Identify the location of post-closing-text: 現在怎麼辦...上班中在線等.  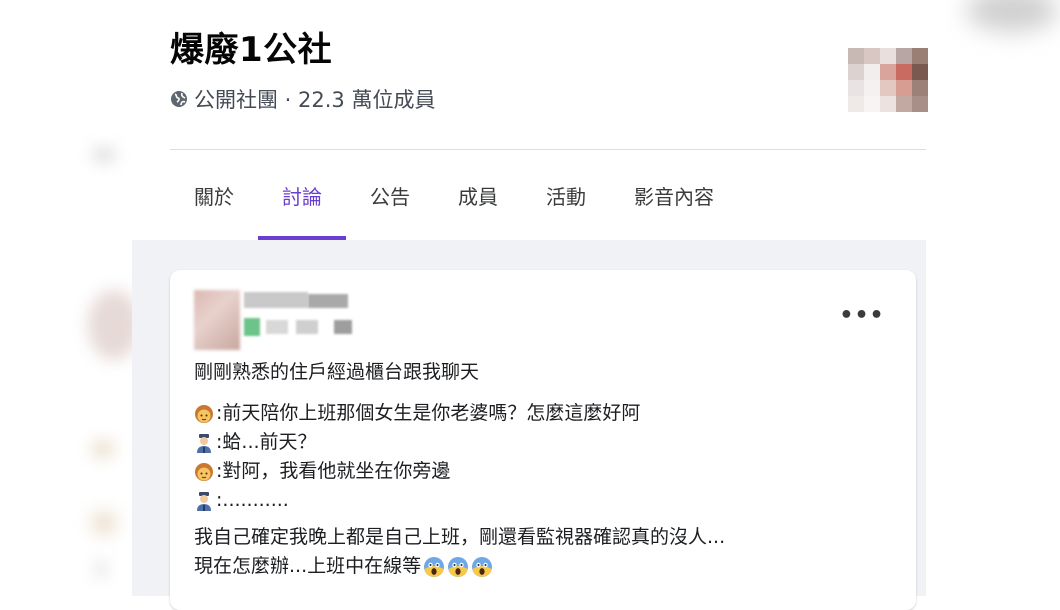
(308, 566).